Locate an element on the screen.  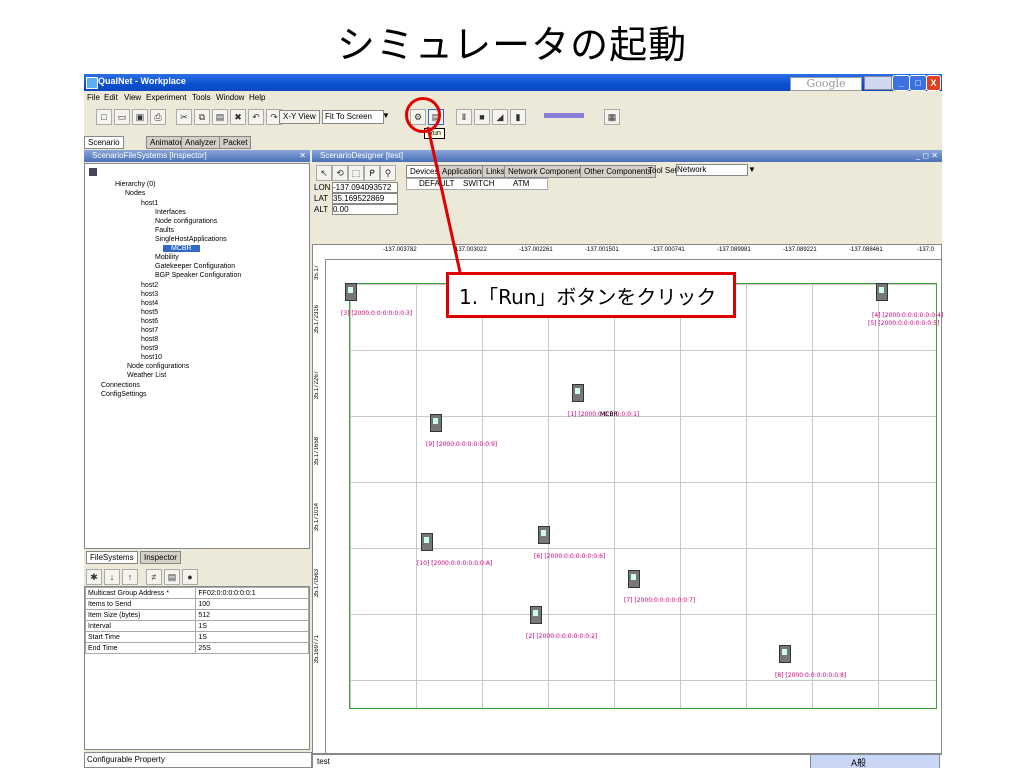
callout-pointer is located at coordinates (444, 199).